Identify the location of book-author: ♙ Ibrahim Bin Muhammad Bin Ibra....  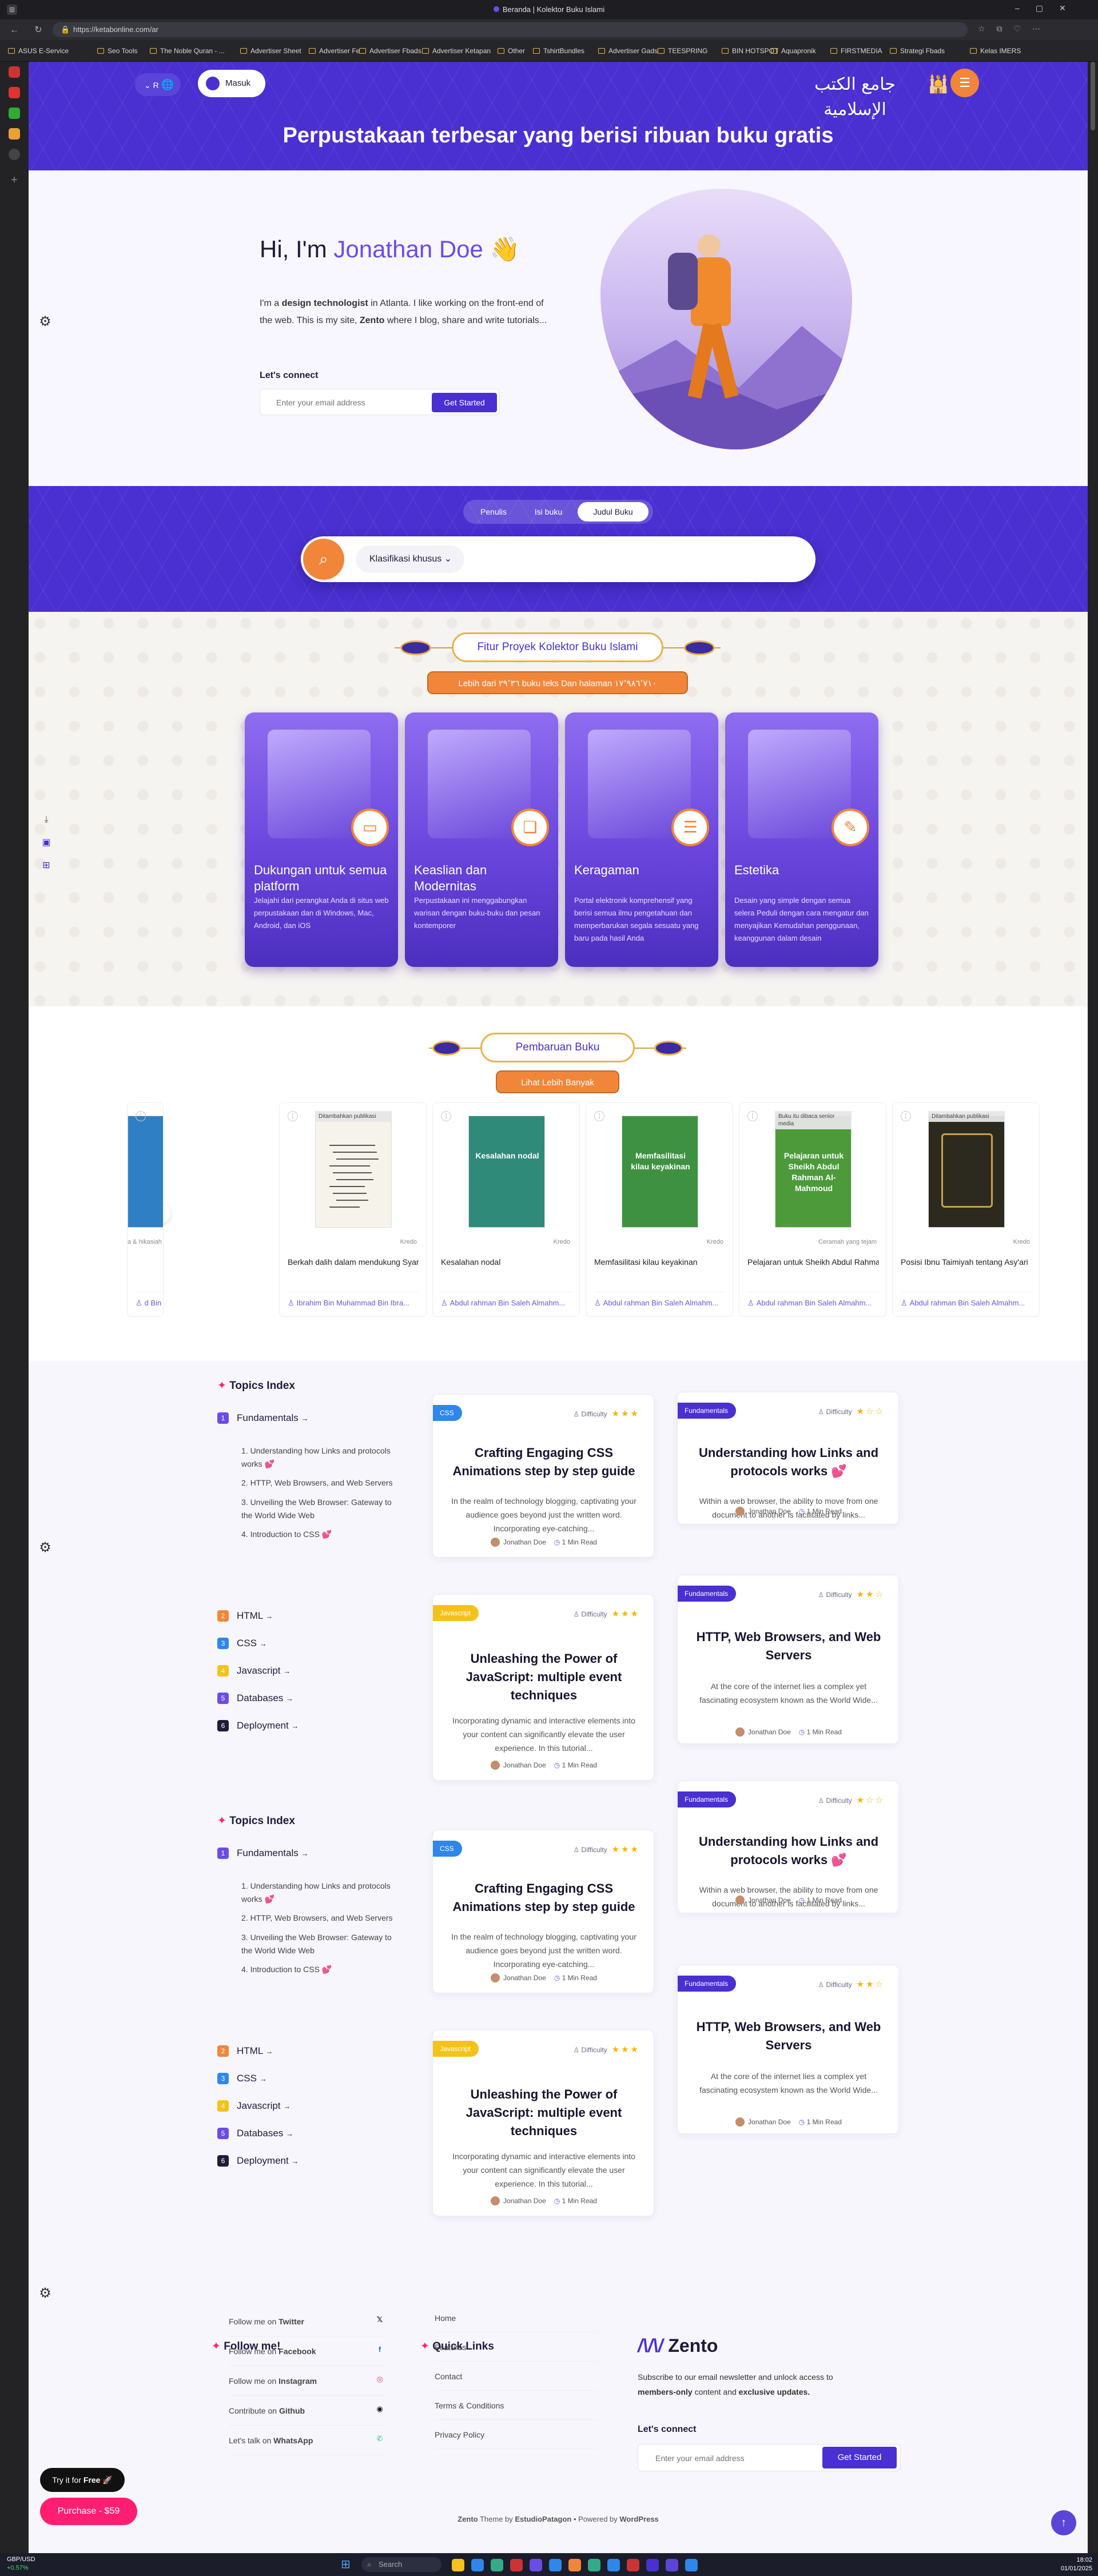
(355, 1303).